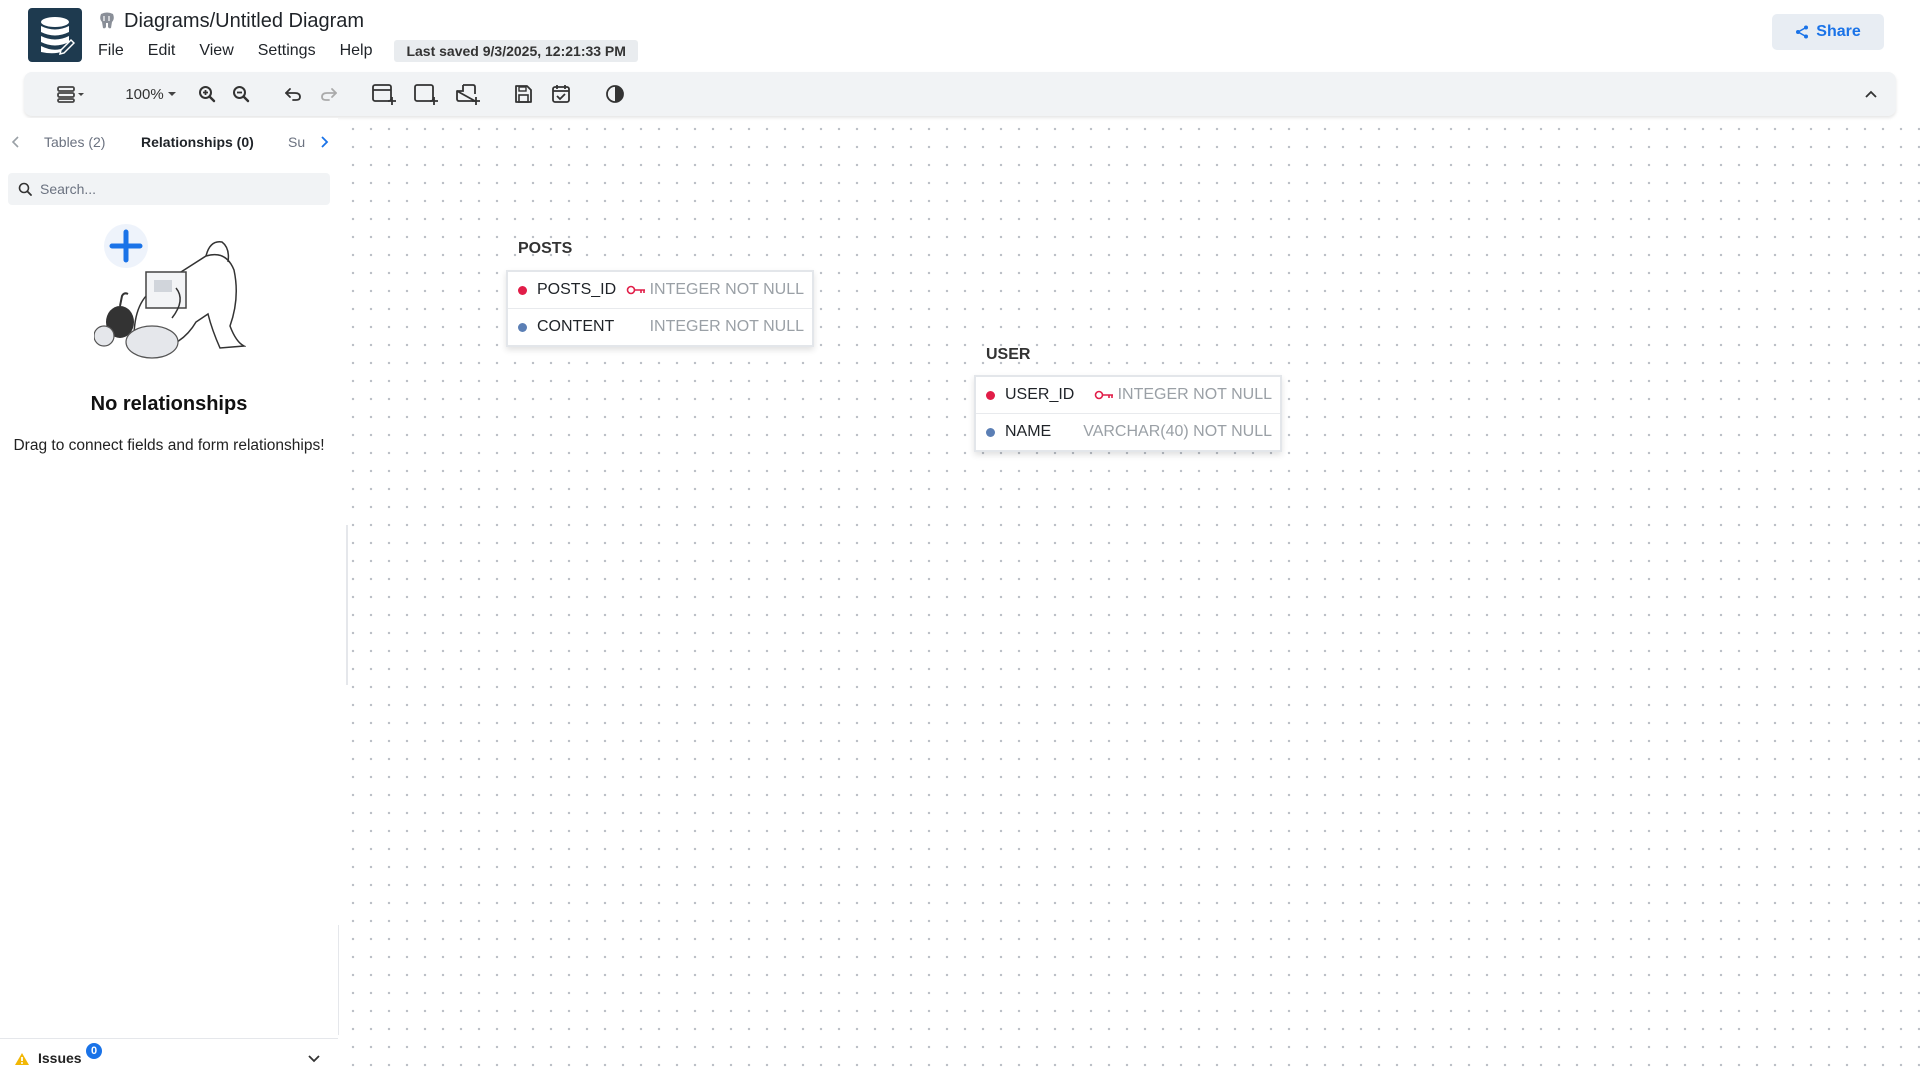 This screenshot has height=1080, width=1920. I want to click on field-name: POSTS_ID, so click(577, 289).